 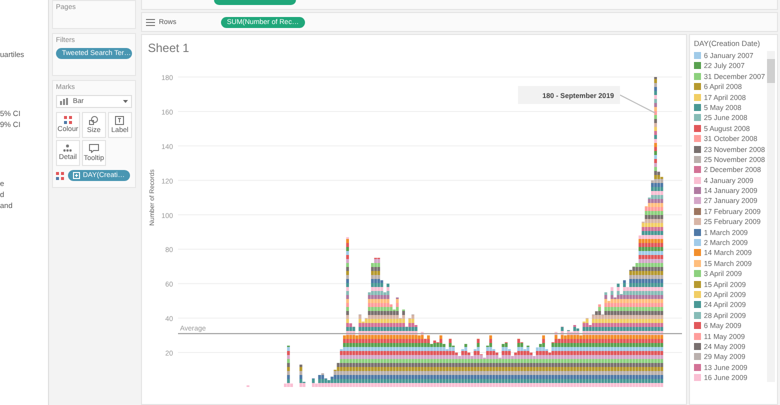 I want to click on shapes-icon, so click(x=93, y=120).